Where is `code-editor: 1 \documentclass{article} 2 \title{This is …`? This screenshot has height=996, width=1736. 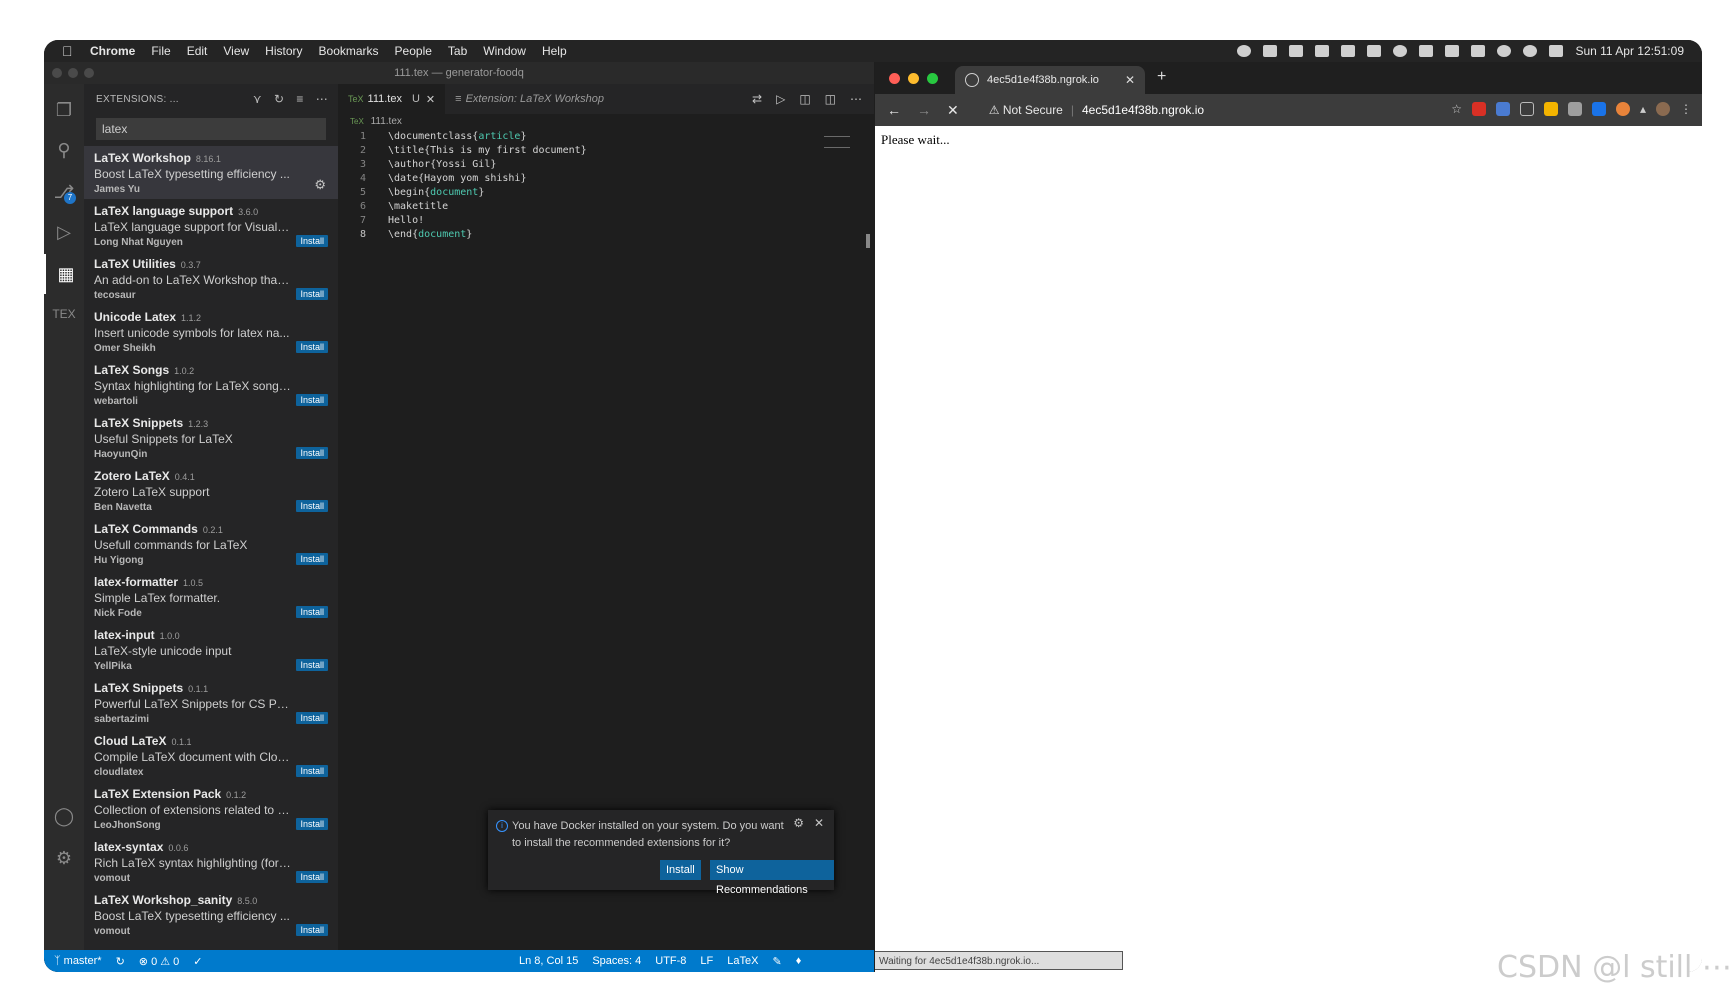
code-editor: 1 \documentclass{article} 2 \title{This is … is located at coordinates (573, 186).